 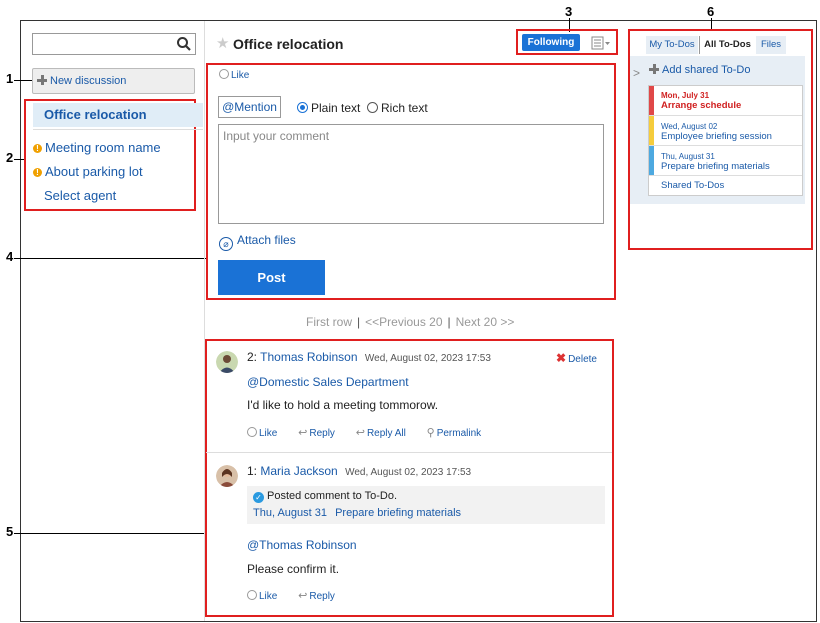 I want to click on delete-button: ✖ Delete, so click(x=576, y=358).